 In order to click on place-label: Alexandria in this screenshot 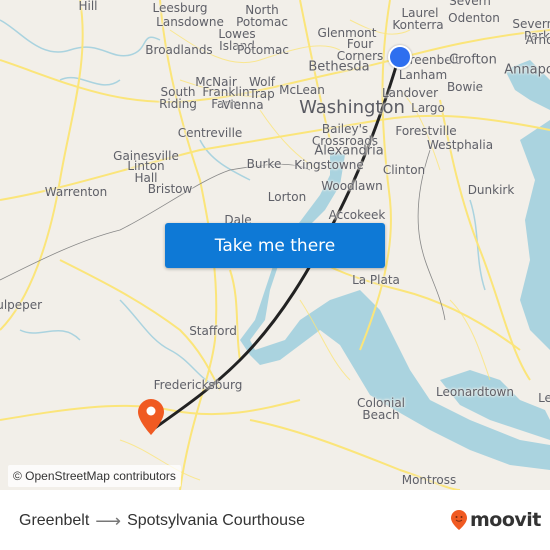, I will do `click(349, 151)`.